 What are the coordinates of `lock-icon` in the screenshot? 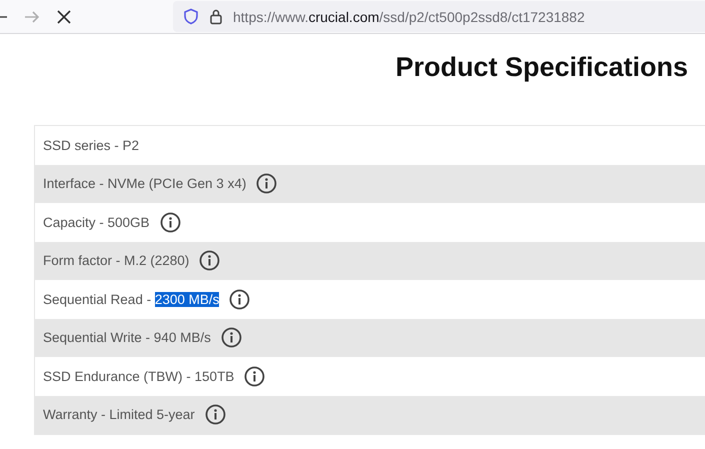 It's located at (216, 16).